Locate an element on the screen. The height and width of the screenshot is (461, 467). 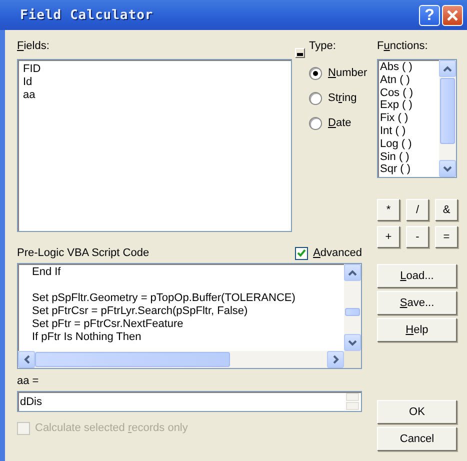
function-item: Atn ( ) is located at coordinates (408, 80).